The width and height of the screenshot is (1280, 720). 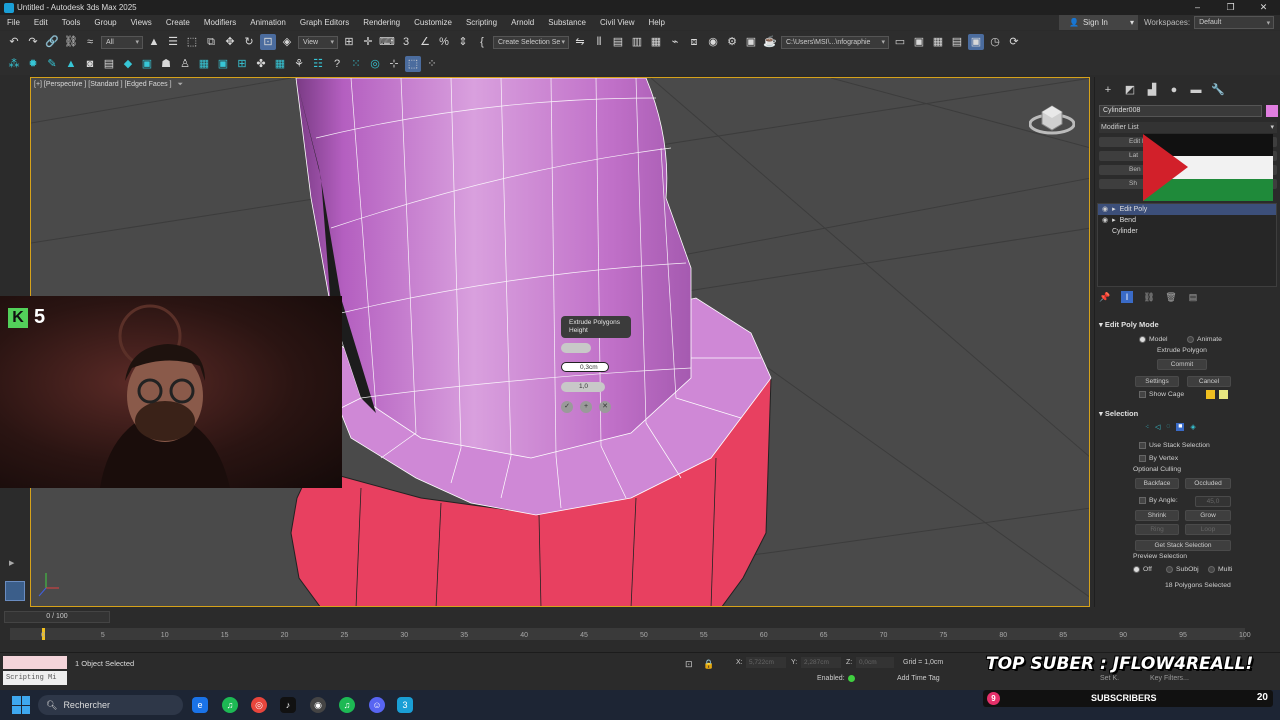 I want to click on animate-radio, so click(x=1190, y=339).